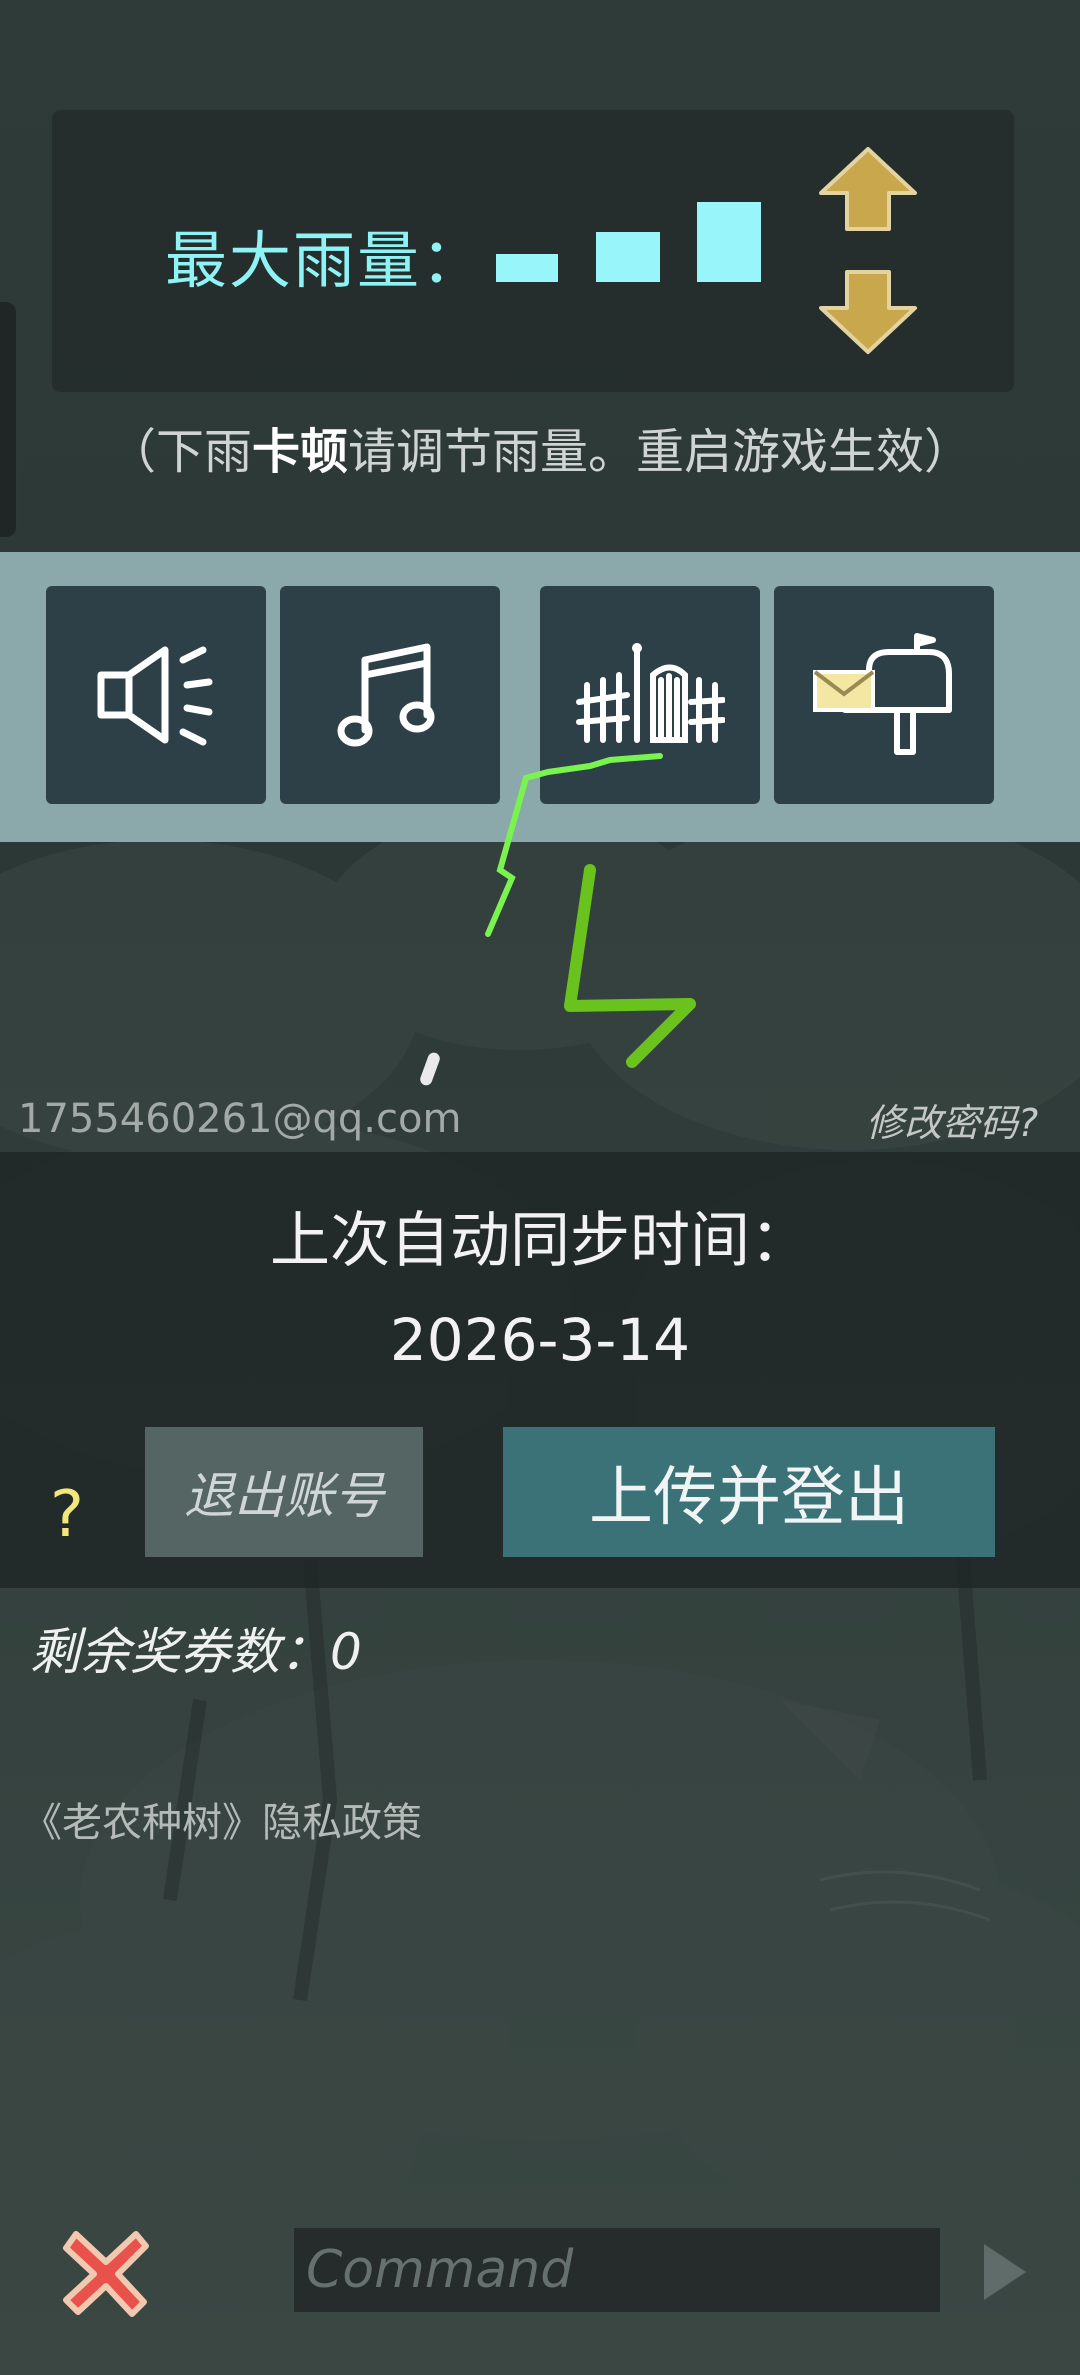  What do you see at coordinates (868, 189) in the screenshot?
I see `rain-increase-arrow-icon` at bounding box center [868, 189].